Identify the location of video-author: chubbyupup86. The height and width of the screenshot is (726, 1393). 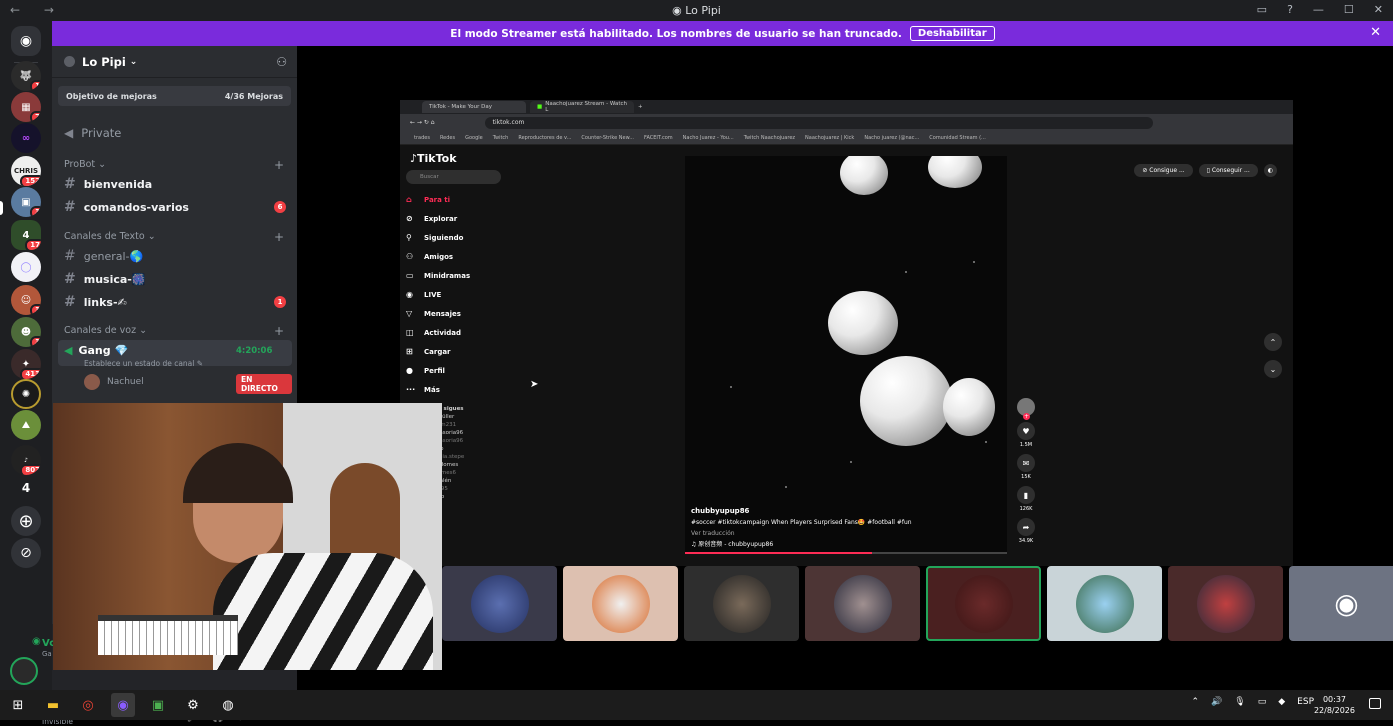
(801, 511).